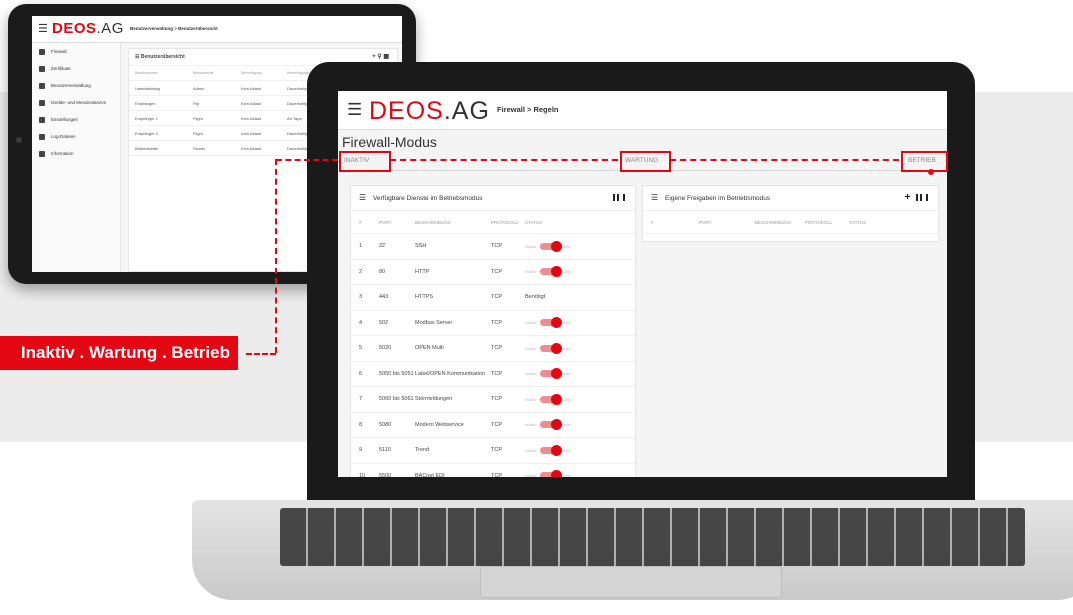 This screenshot has width=1073, height=615. I want to click on table-row: 1 22 SSH TCP Inaktiv Aktiv, so click(493, 247).